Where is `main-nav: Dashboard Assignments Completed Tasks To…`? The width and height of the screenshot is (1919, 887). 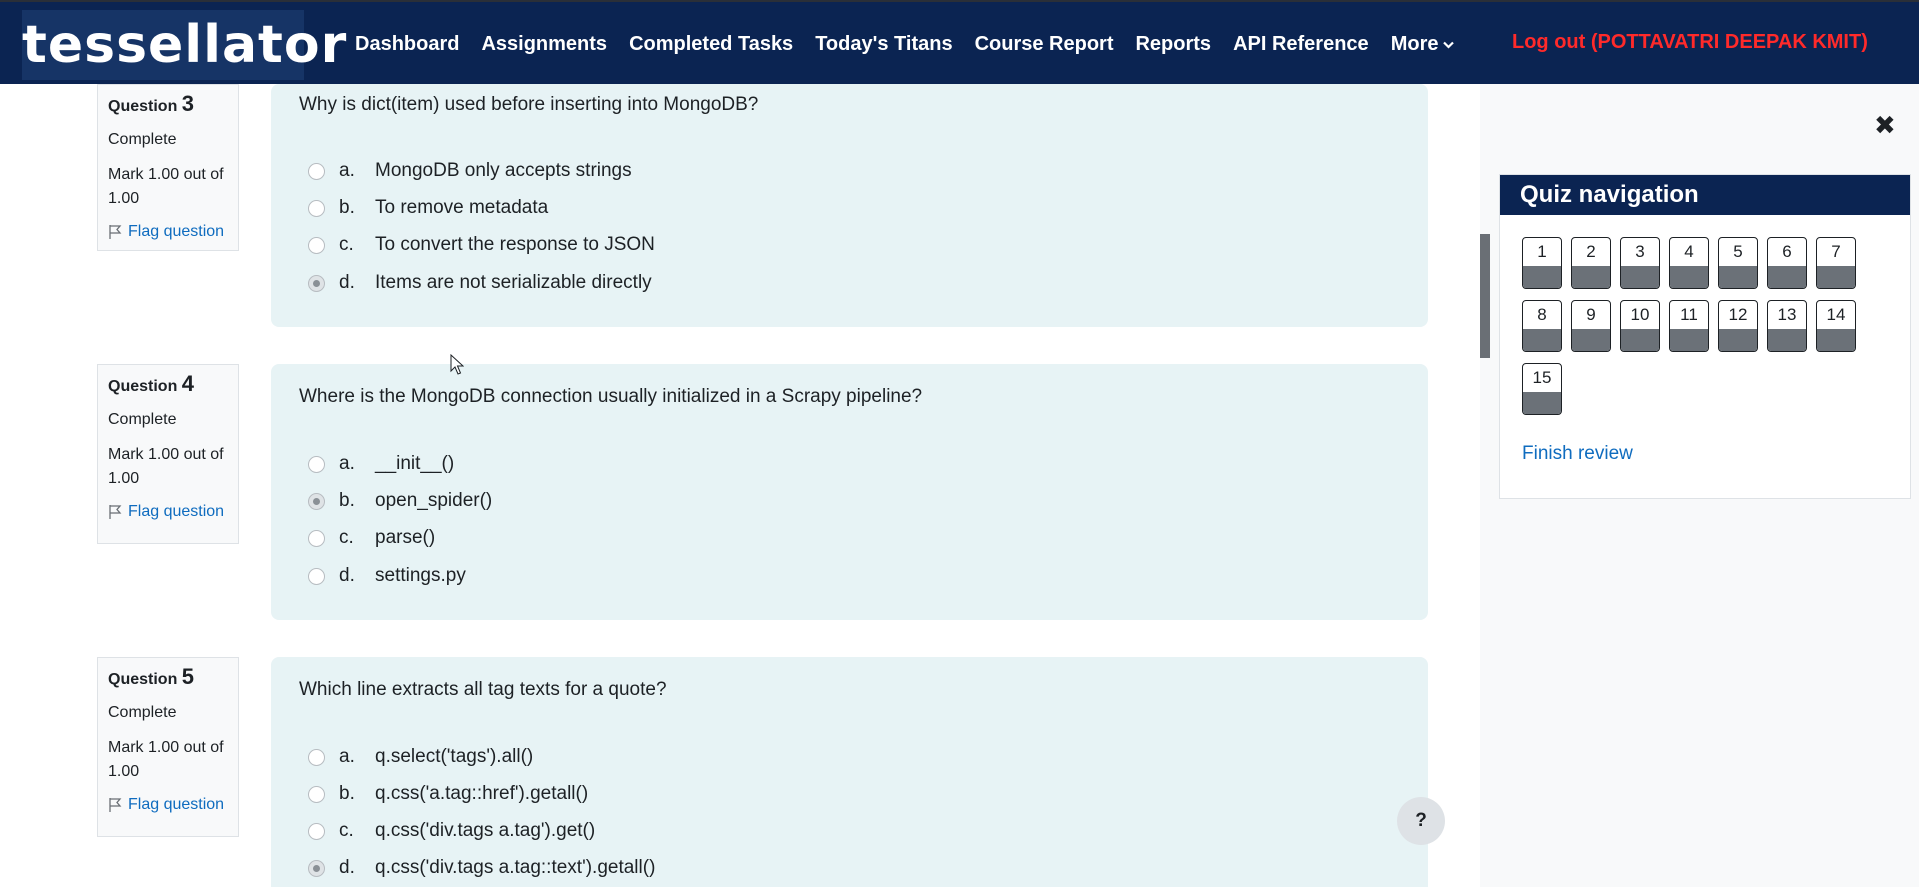 main-nav: Dashboard Assignments Completed Tasks To… is located at coordinates (915, 44).